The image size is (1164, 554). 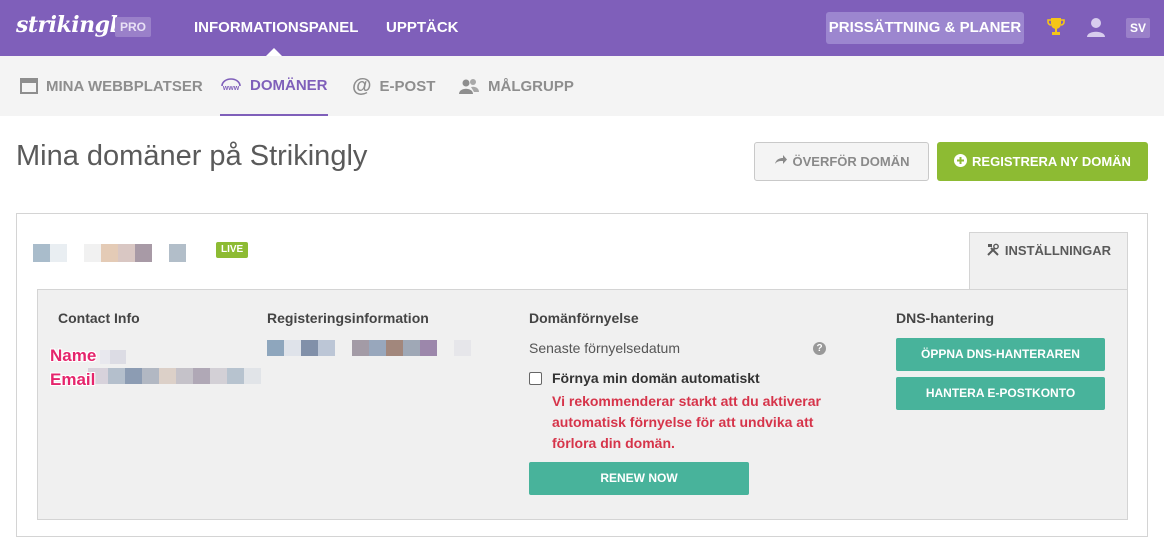 I want to click on help-icon: ?, so click(x=819, y=348).